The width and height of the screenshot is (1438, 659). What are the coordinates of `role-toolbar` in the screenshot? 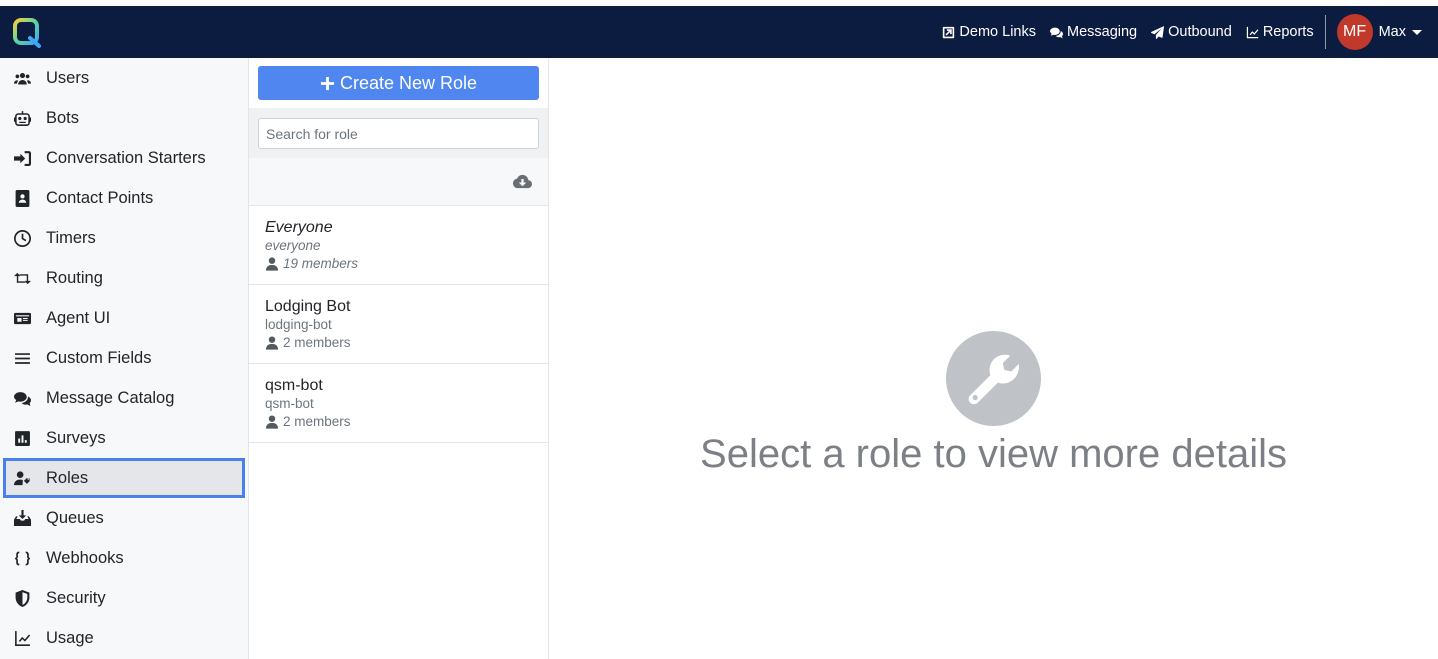 It's located at (398, 182).